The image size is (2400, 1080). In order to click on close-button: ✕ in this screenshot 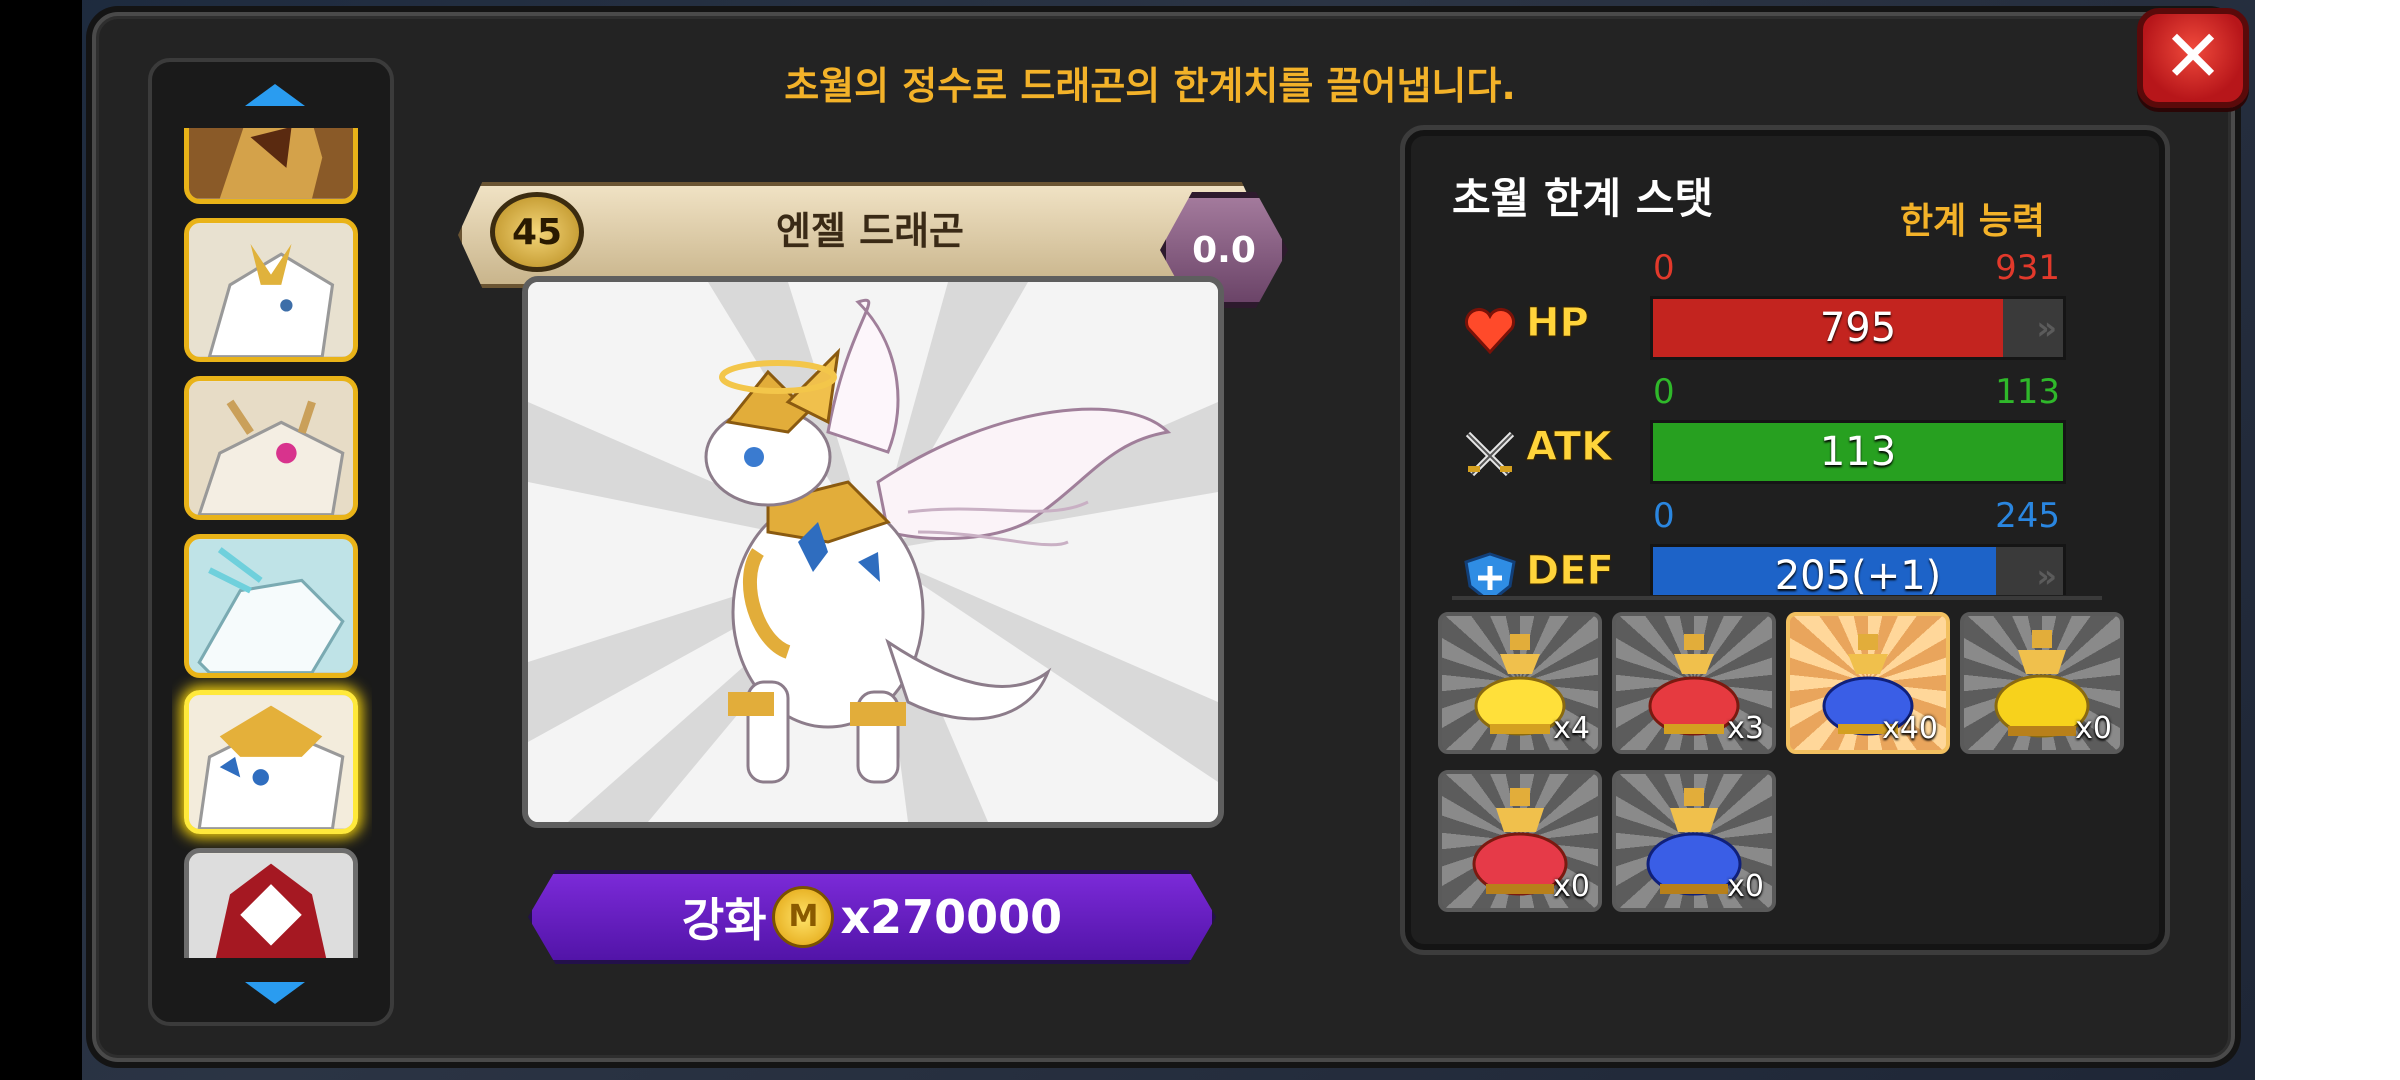, I will do `click(2193, 58)`.